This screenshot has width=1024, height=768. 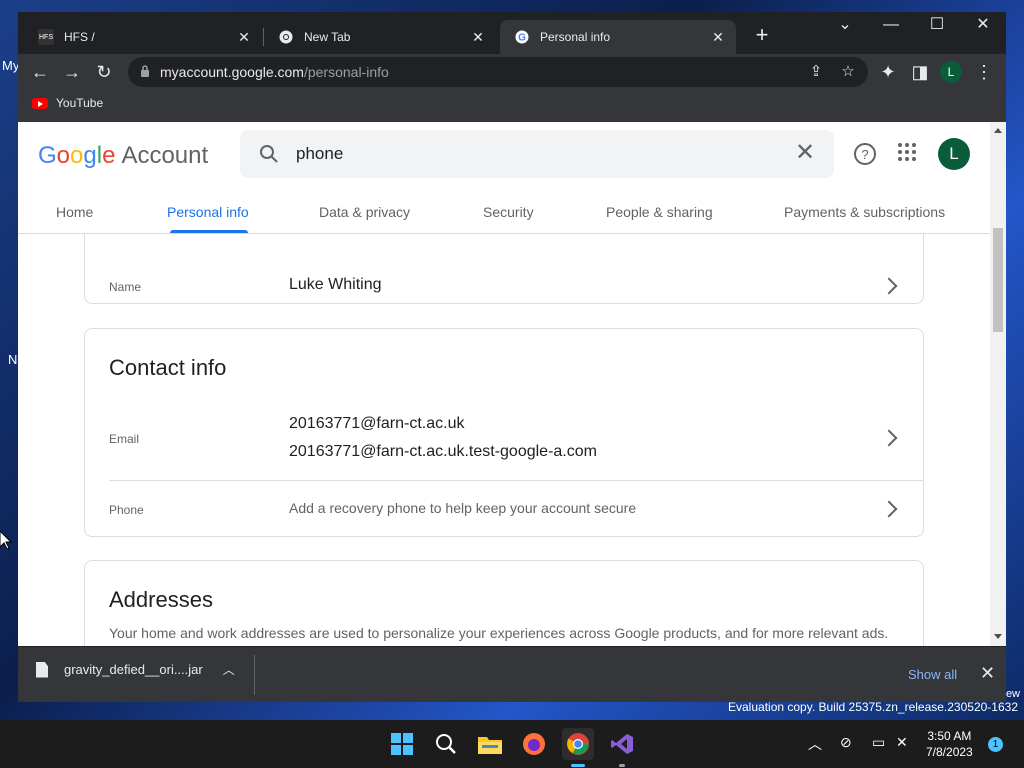 I want to click on logo-letter: o, so click(x=63, y=155).